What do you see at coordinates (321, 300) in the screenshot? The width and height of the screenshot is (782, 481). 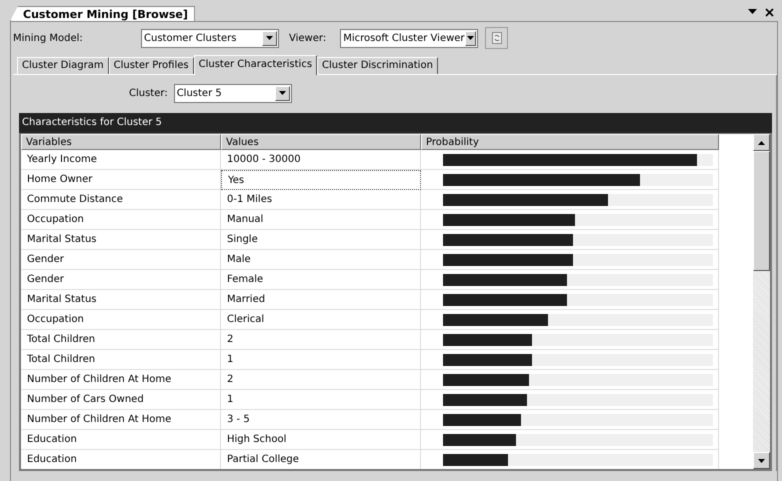 I see `table-cell: Married` at bounding box center [321, 300].